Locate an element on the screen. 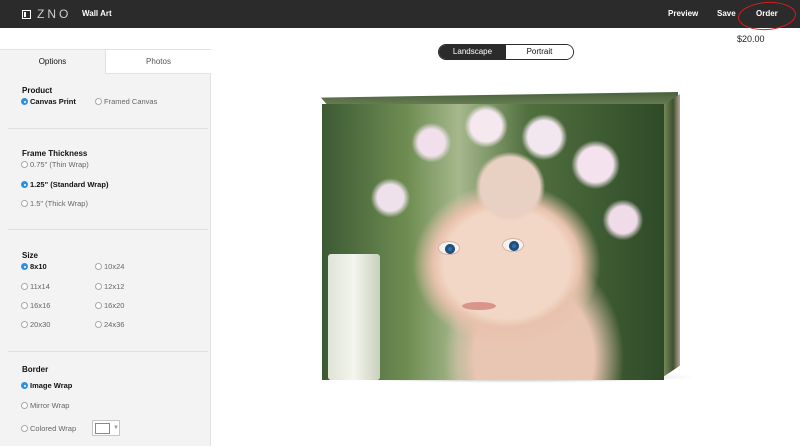  landscape-button: Landscape is located at coordinates (472, 52).